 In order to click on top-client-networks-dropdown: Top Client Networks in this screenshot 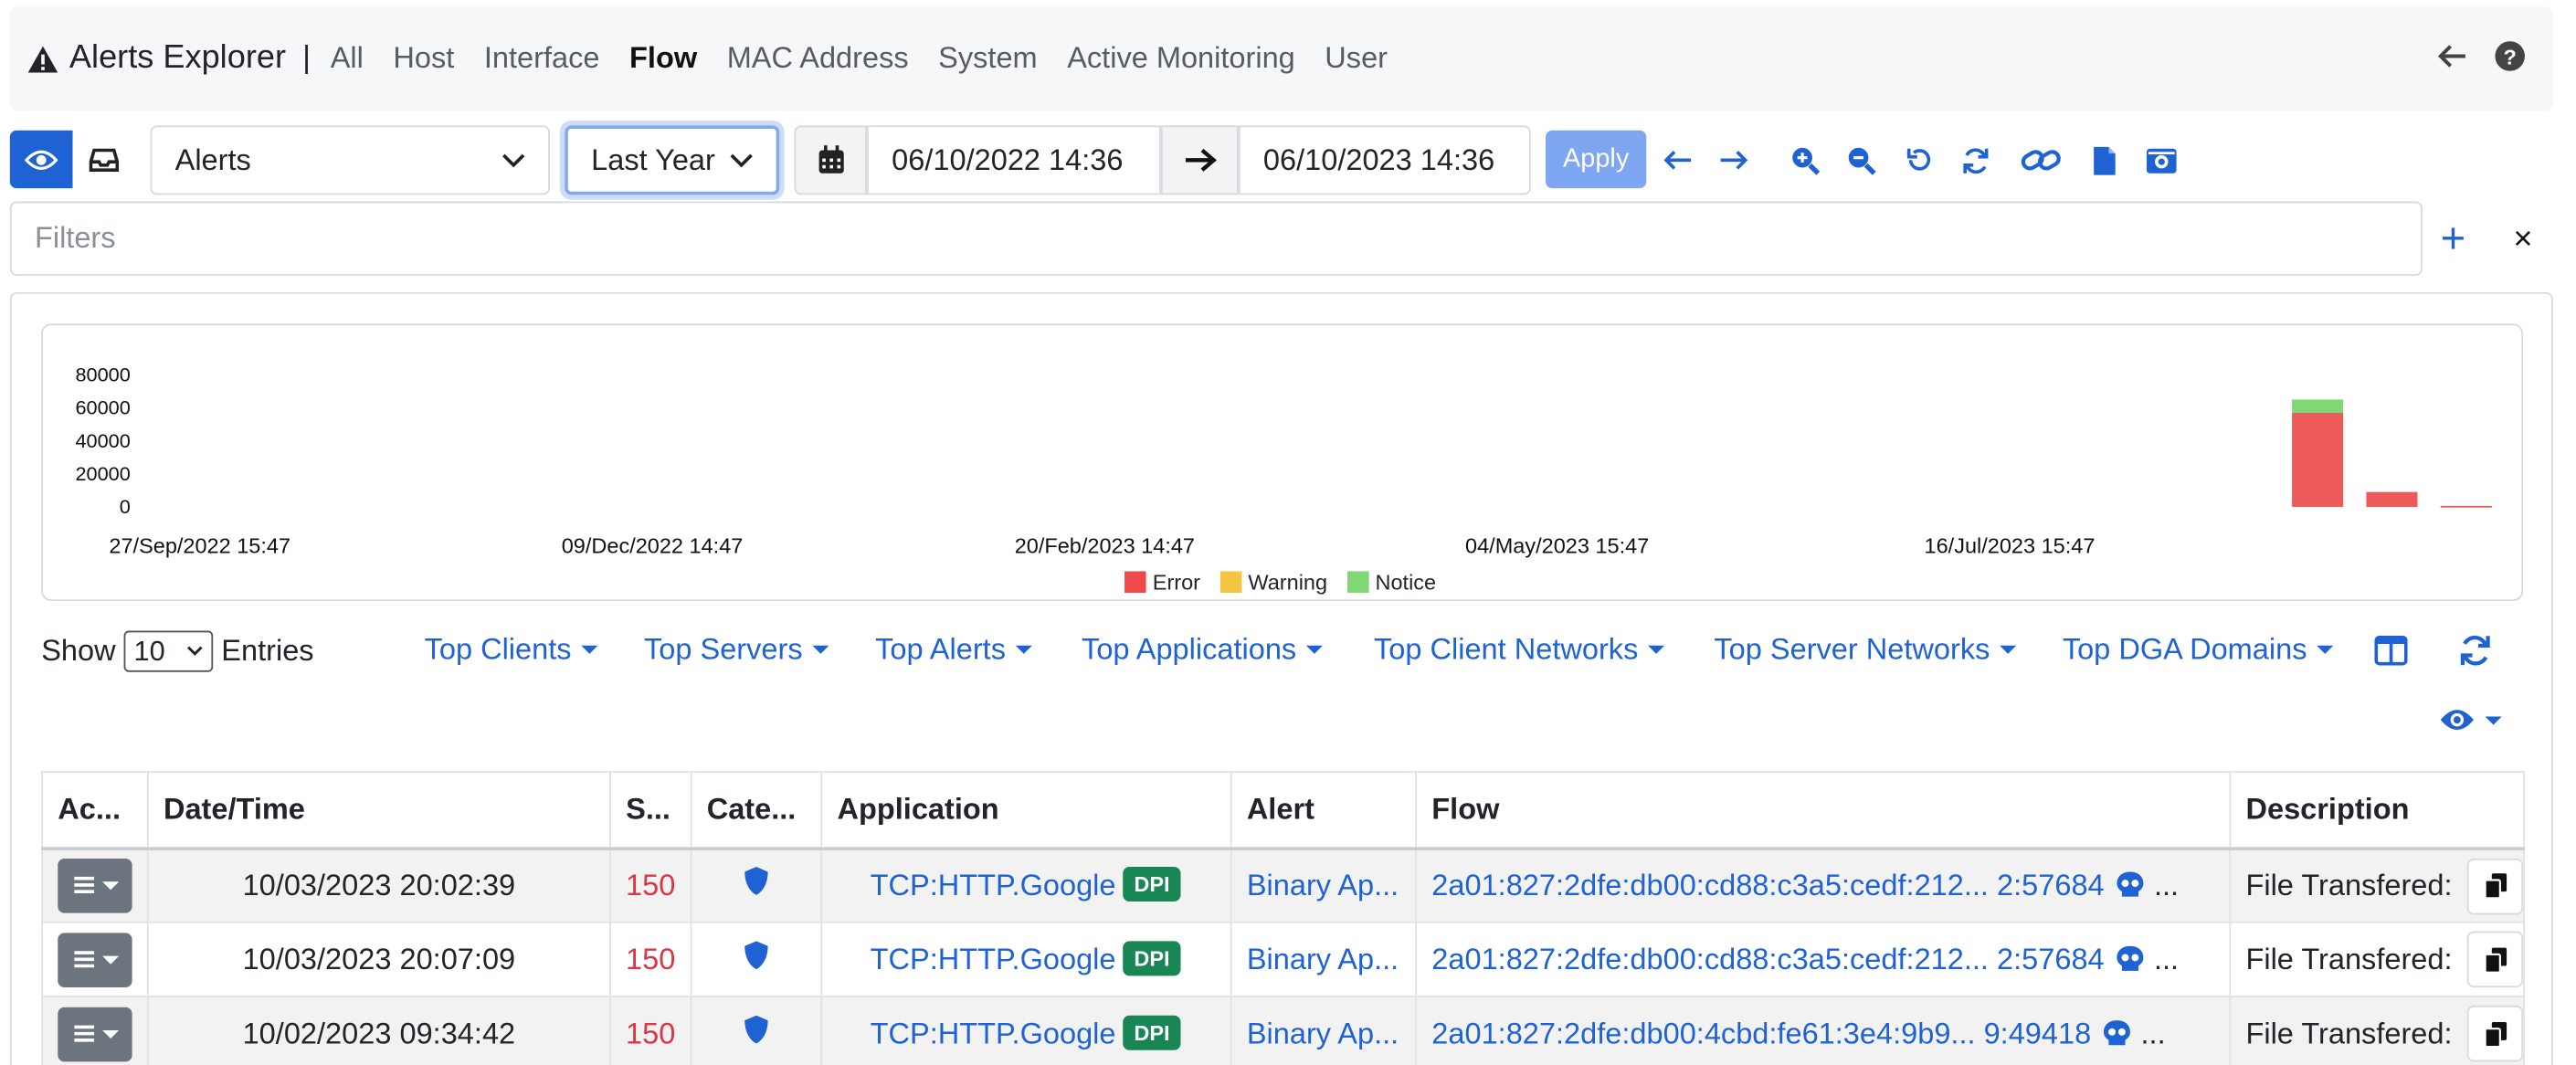, I will do `click(1519, 649)`.